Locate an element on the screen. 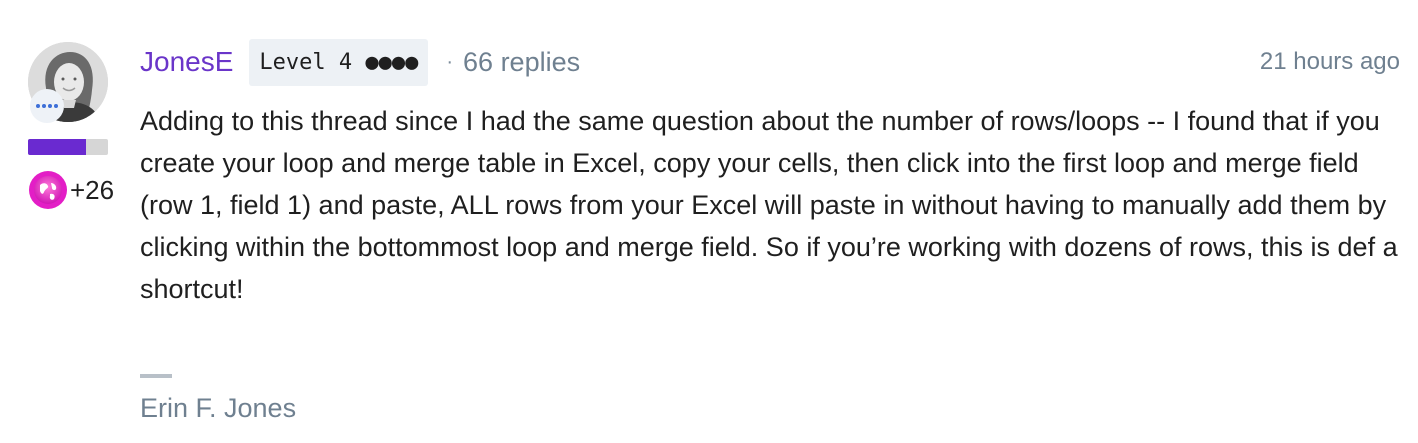  username-link: JonesE is located at coordinates (186, 62).